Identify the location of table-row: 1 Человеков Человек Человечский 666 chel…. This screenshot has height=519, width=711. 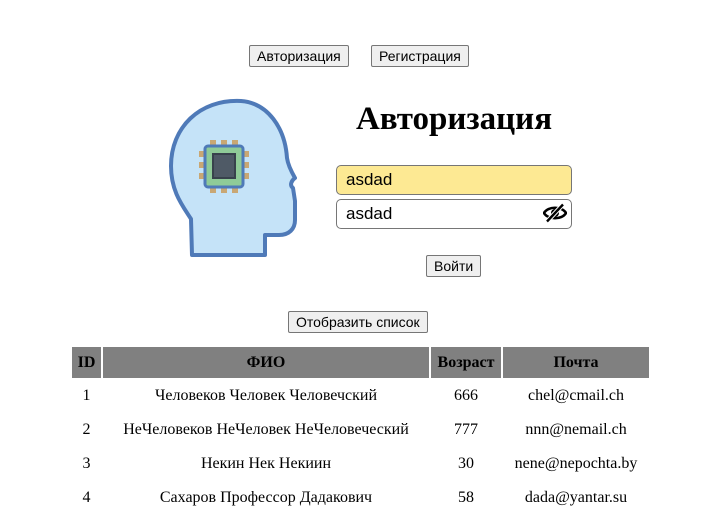
(360, 396).